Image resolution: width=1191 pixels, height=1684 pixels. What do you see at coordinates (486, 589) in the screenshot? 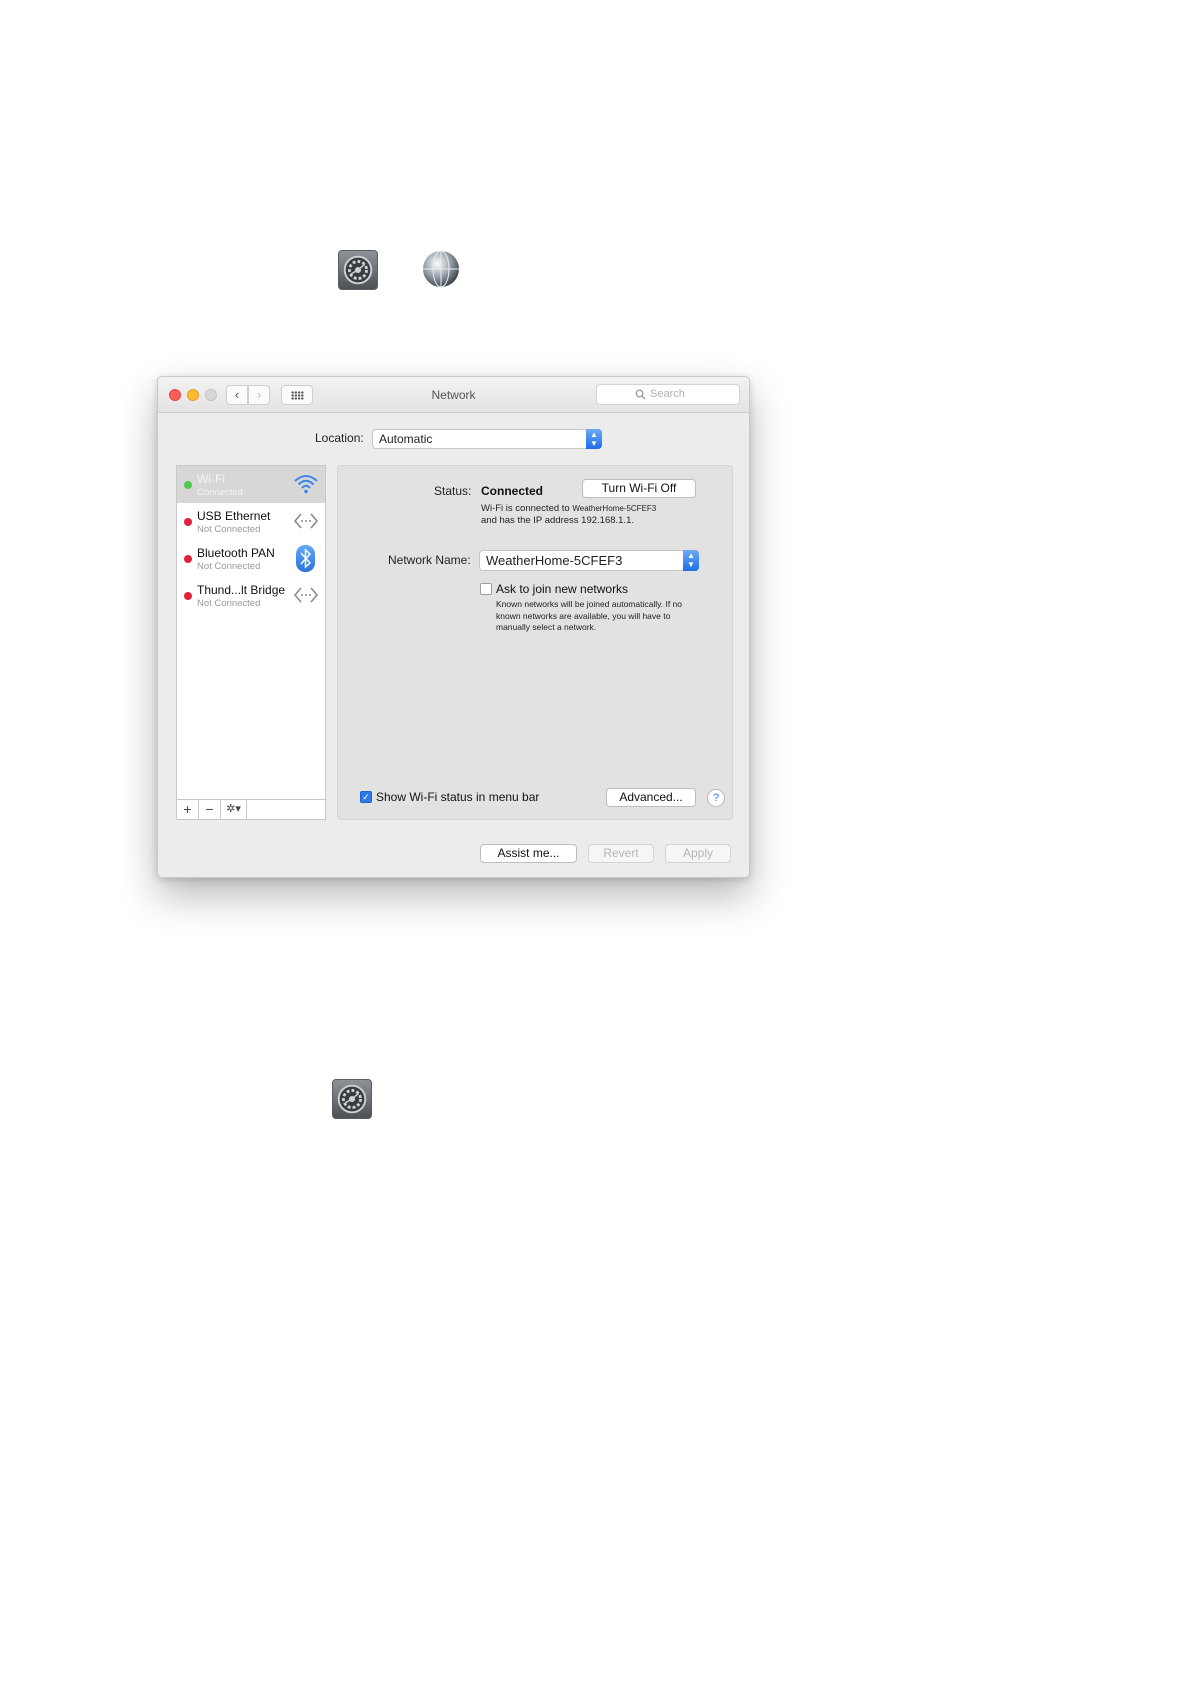
I see `ask-to-join-checkbox` at bounding box center [486, 589].